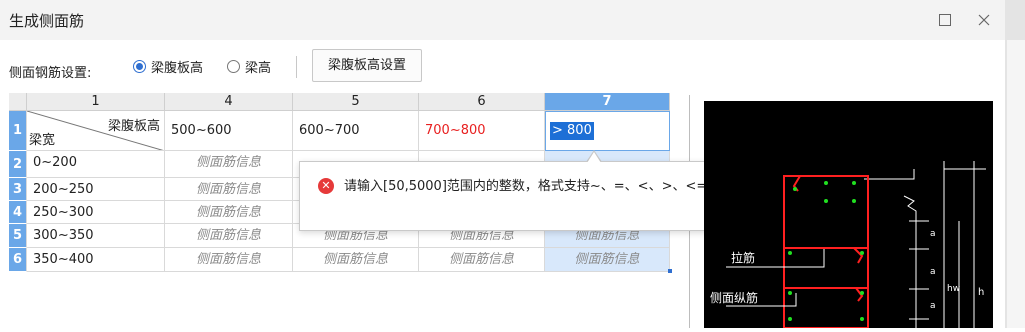 The width and height of the screenshot is (1025, 332). Describe the element at coordinates (133, 126) in the screenshot. I see `web-height-header-label: 梁腹板高` at that location.